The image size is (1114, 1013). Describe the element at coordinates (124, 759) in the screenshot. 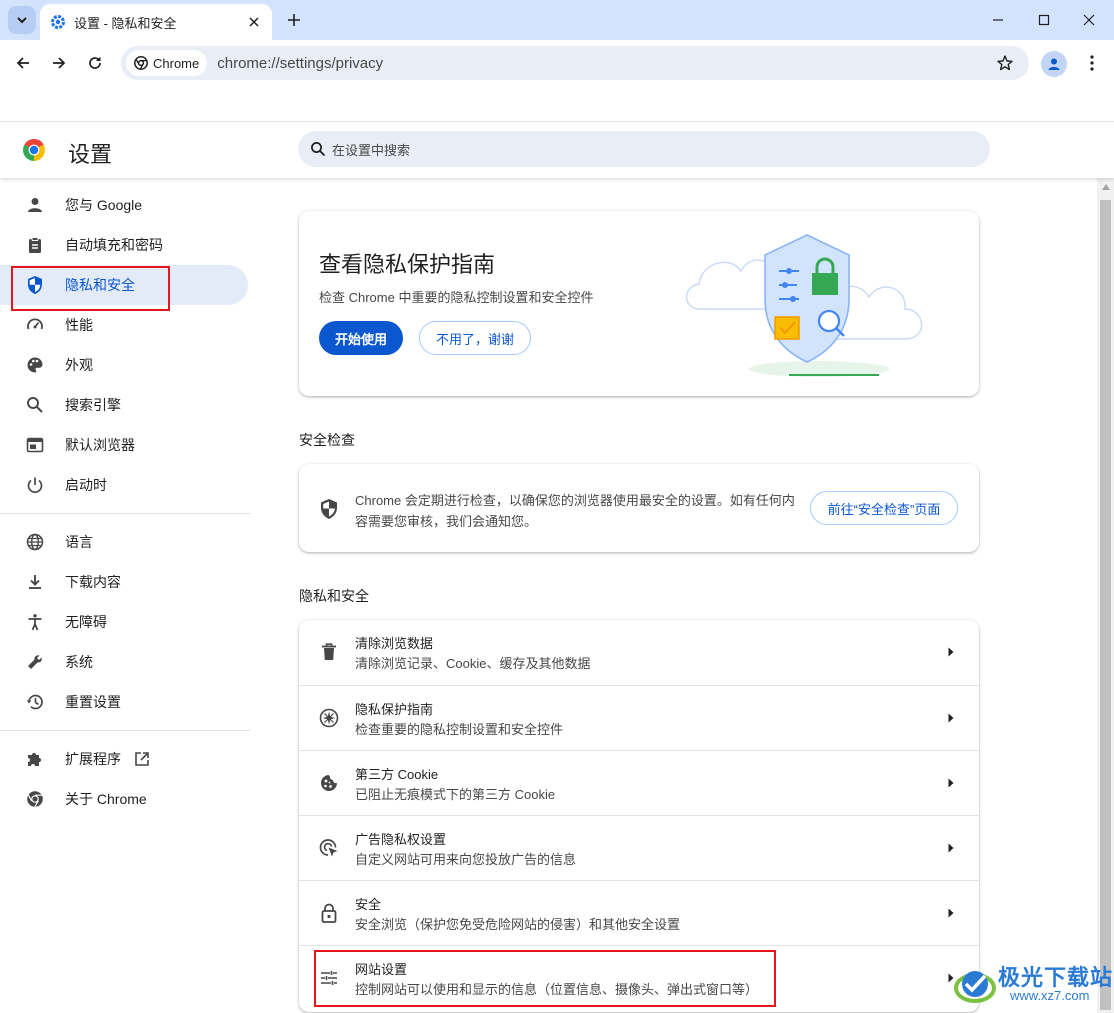

I see `sidebar-item-extensions: 扩展程序` at that location.